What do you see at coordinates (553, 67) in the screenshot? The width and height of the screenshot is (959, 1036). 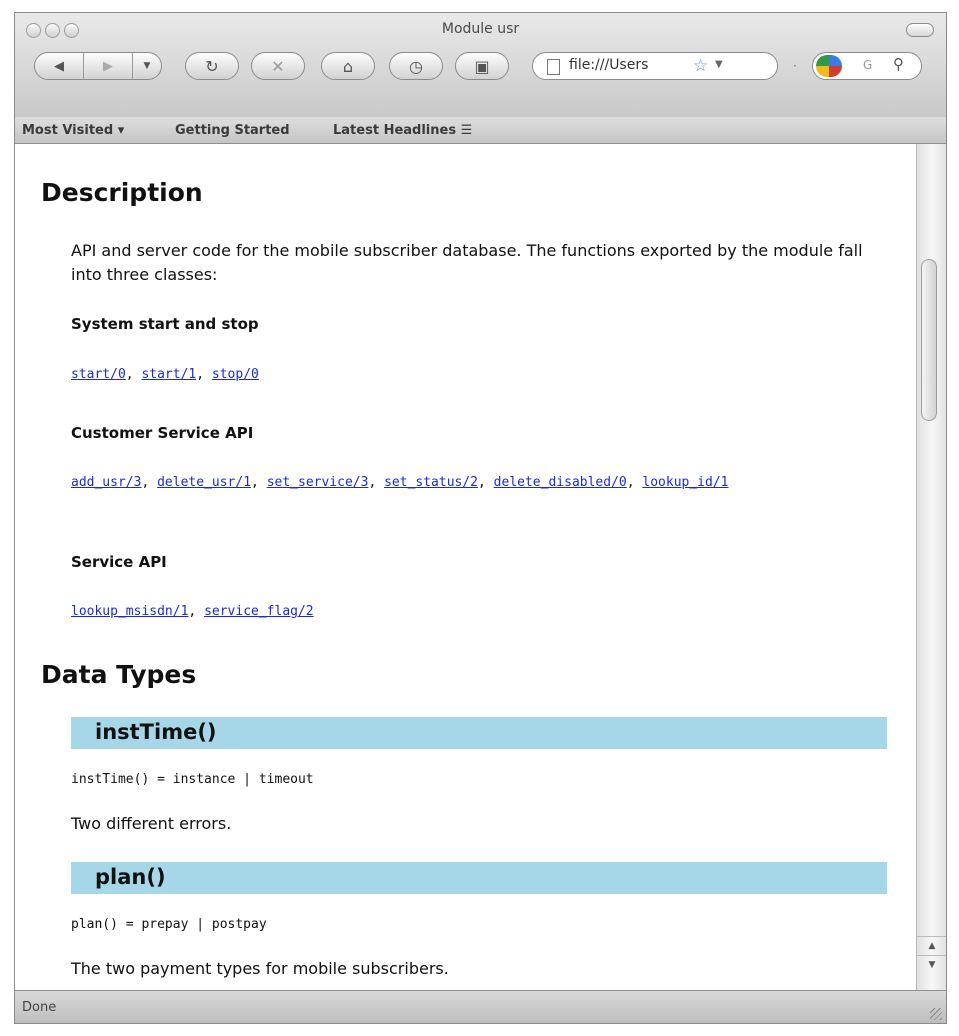 I see `document-icon` at bounding box center [553, 67].